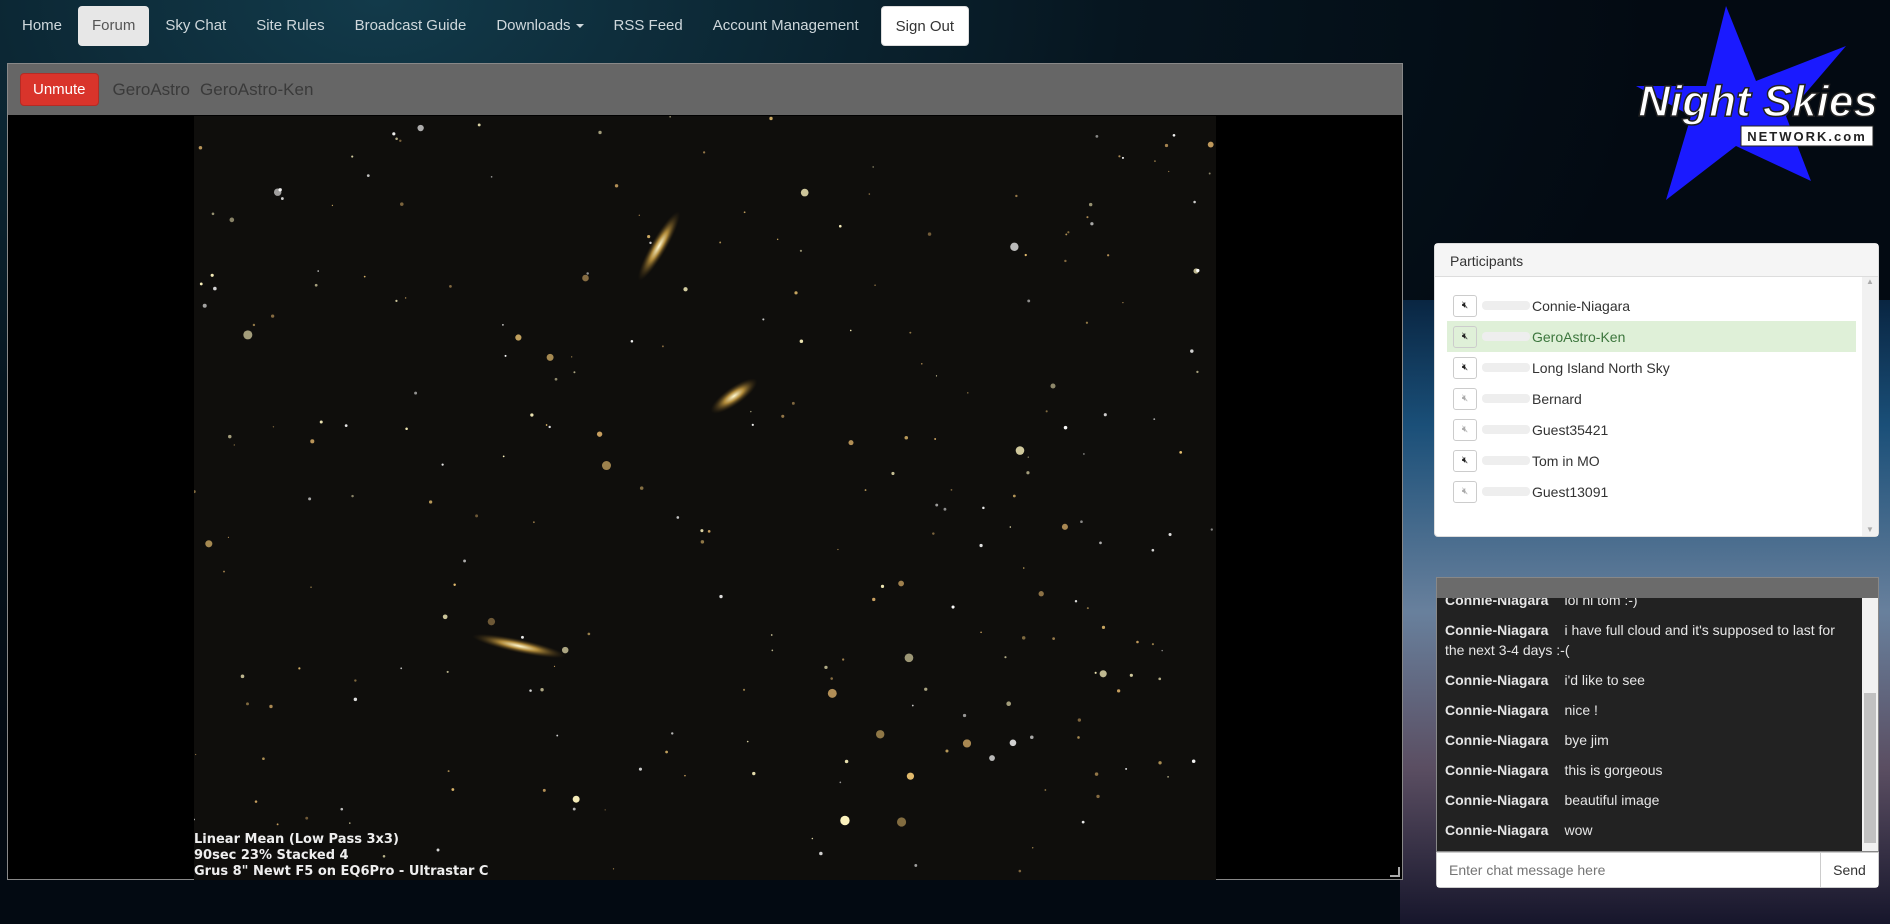 The height and width of the screenshot is (924, 1890). Describe the element at coordinates (1570, 491) in the screenshot. I see `participant-name: Guest13091` at that location.